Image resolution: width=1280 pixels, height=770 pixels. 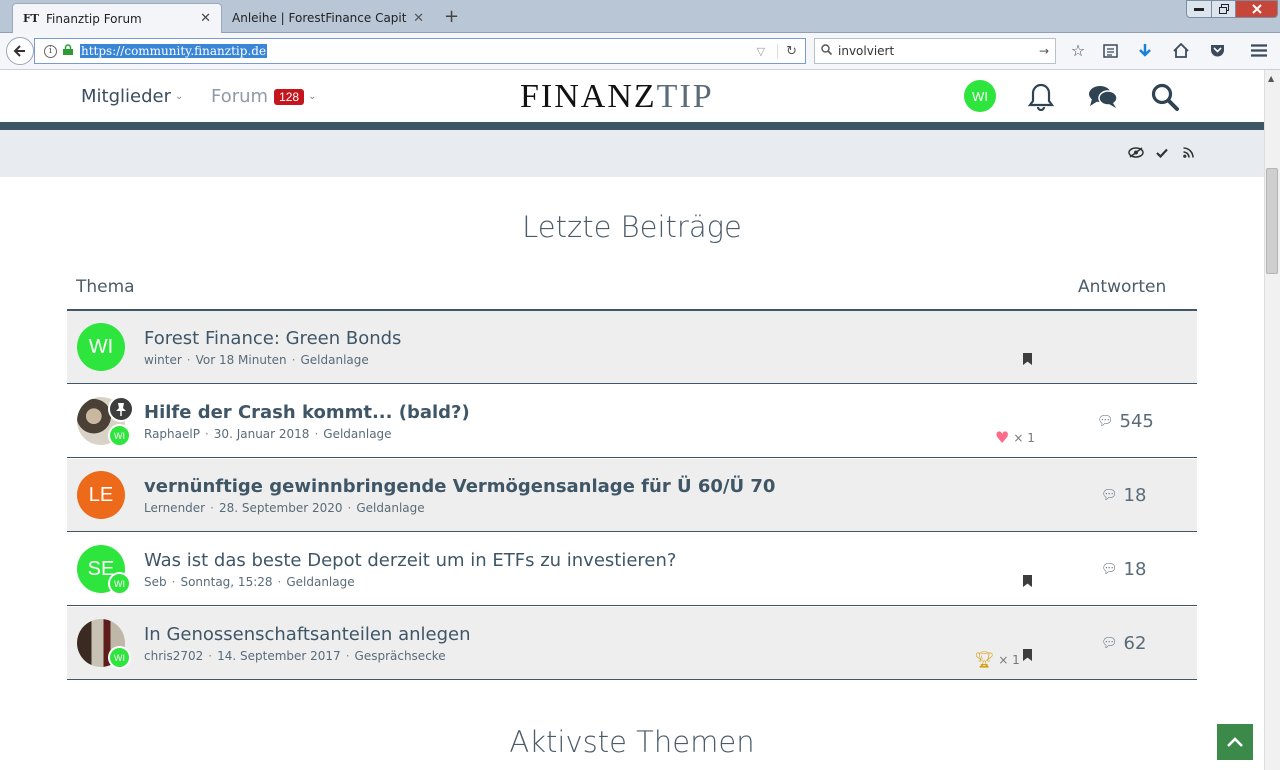 I want to click on nav-members: Mitglieder ⌄, so click(x=132, y=96).